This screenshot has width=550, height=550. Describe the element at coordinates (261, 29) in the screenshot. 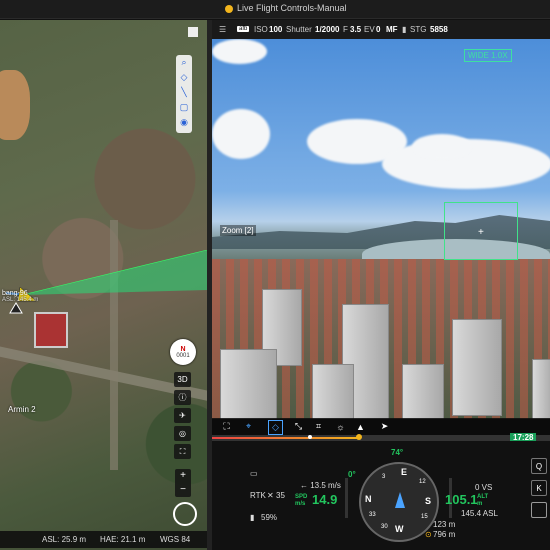

I see `iso-label: ISO` at that location.